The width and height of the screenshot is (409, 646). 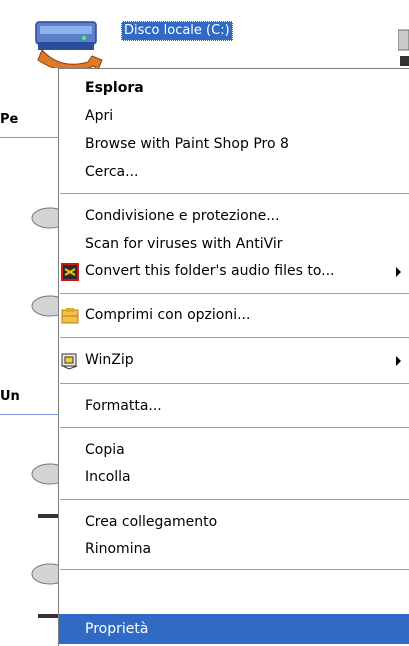 I want to click on section-header: Pe, so click(x=9, y=119).